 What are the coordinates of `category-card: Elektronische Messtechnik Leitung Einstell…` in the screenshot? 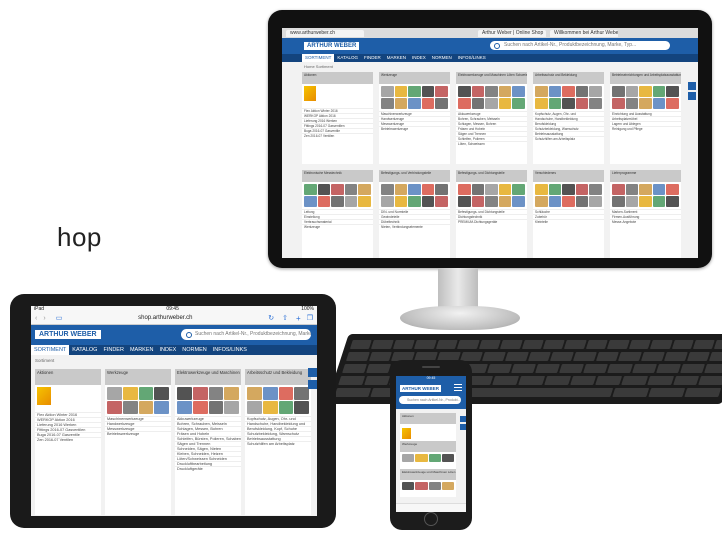 It's located at (337, 214).